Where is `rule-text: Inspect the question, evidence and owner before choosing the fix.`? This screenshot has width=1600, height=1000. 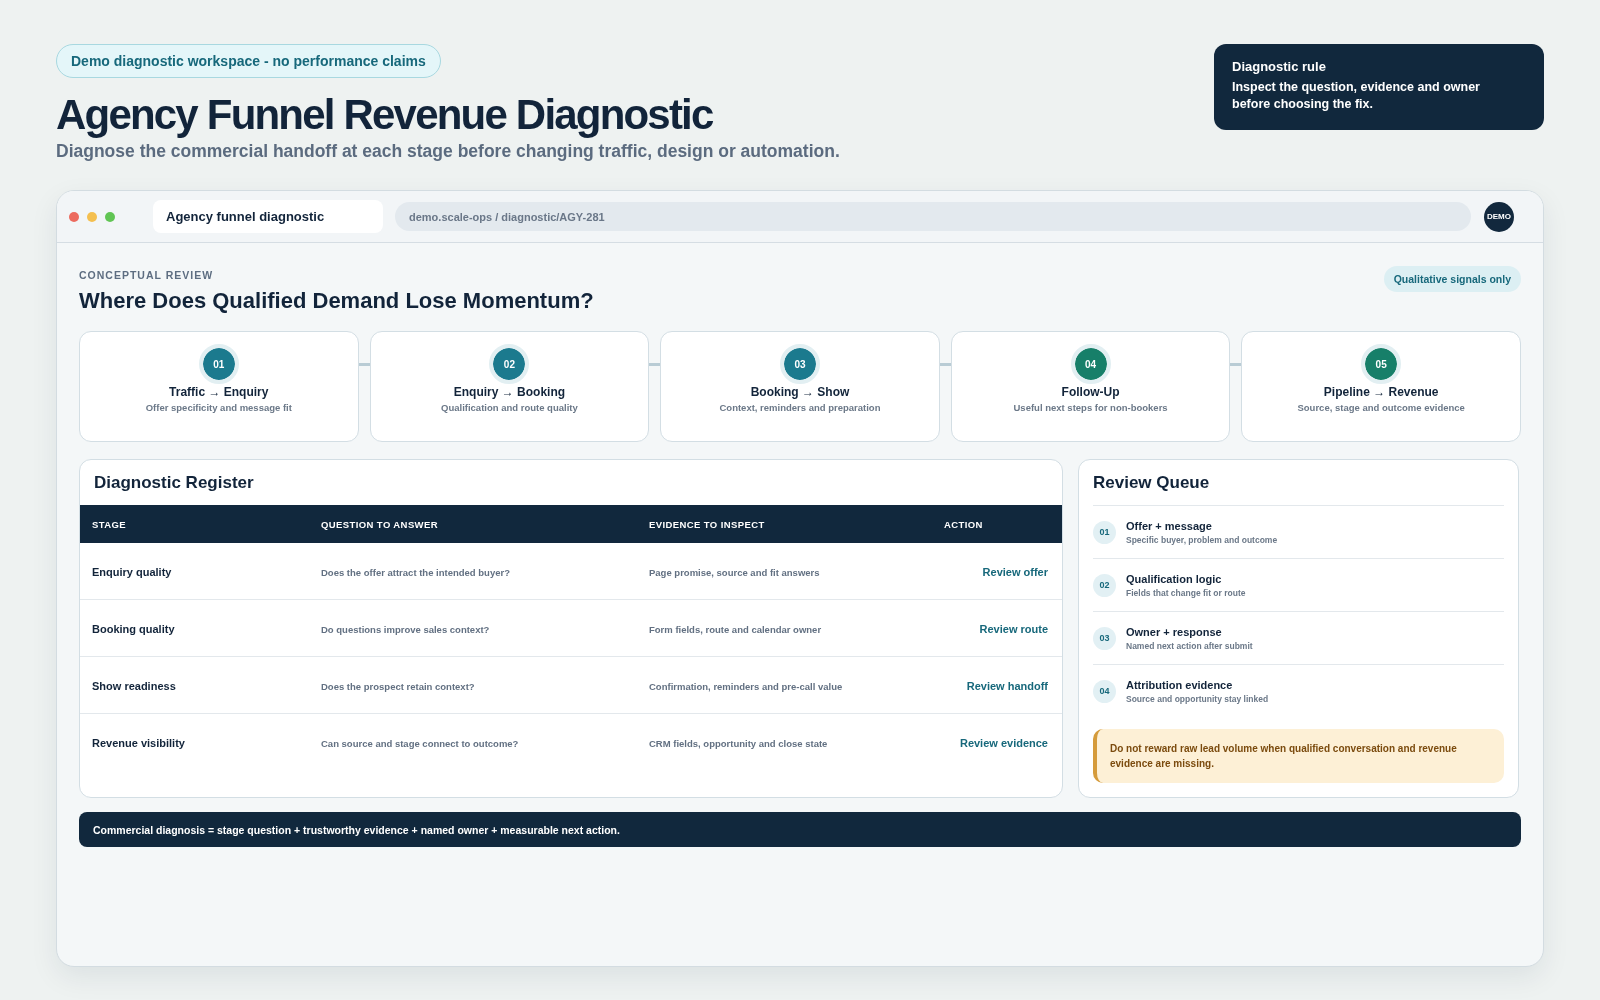 rule-text: Inspect the question, evidence and owner before choosing the fix. is located at coordinates (1356, 96).